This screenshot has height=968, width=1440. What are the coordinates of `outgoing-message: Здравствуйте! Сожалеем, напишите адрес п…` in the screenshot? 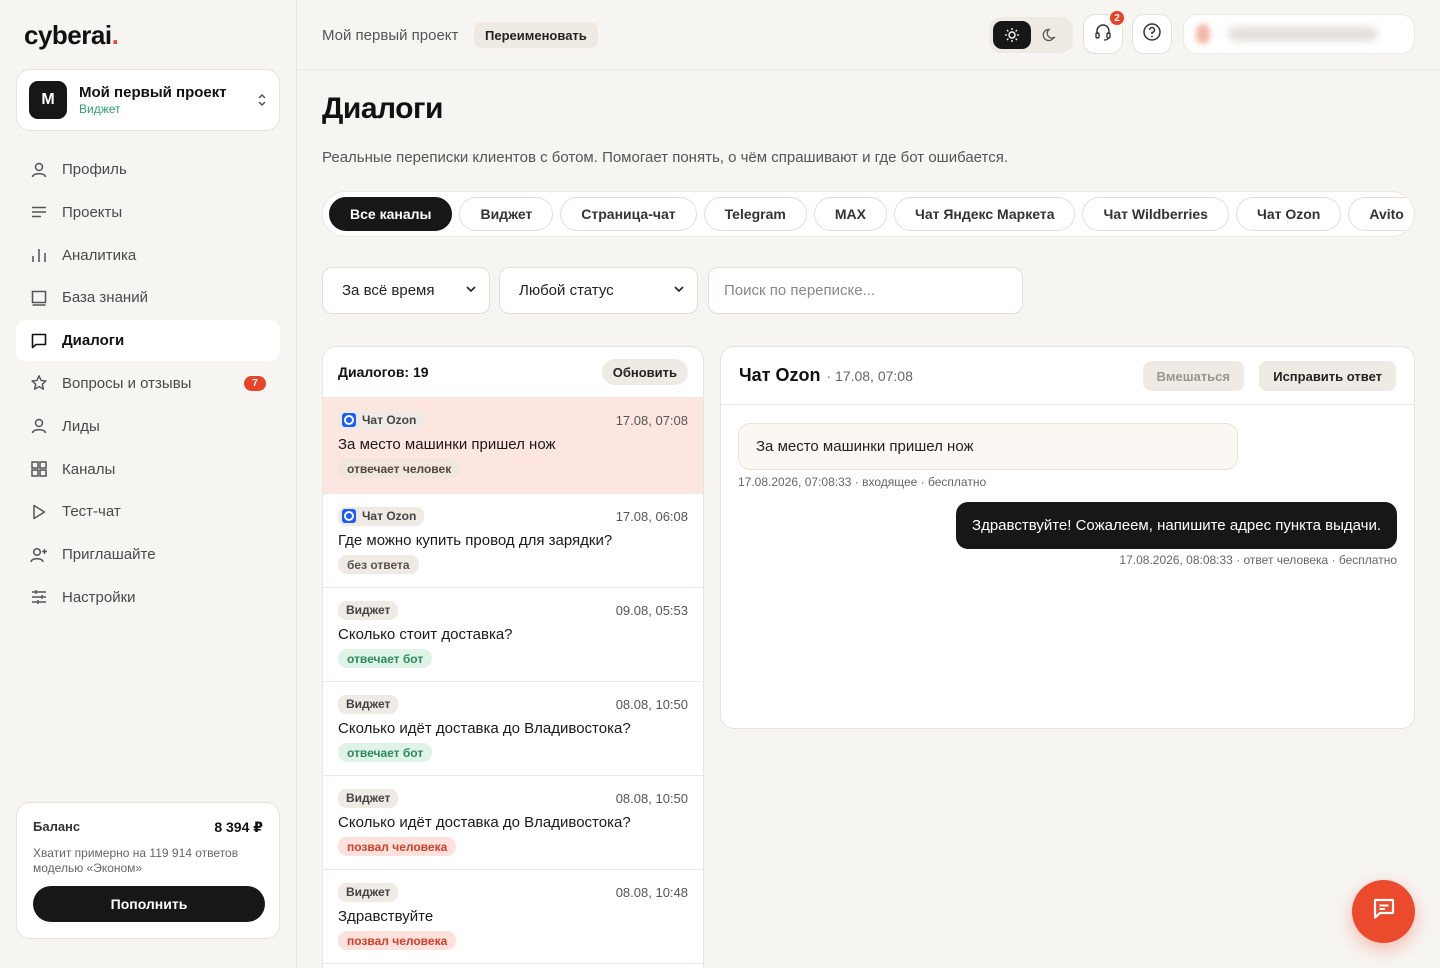 It's located at (1176, 525).